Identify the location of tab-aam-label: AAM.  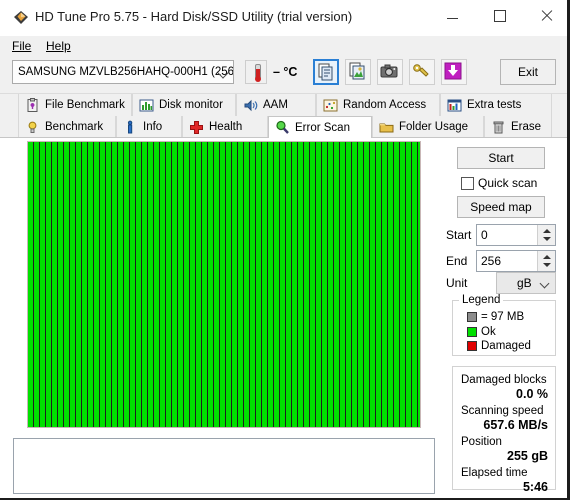
(275, 105).